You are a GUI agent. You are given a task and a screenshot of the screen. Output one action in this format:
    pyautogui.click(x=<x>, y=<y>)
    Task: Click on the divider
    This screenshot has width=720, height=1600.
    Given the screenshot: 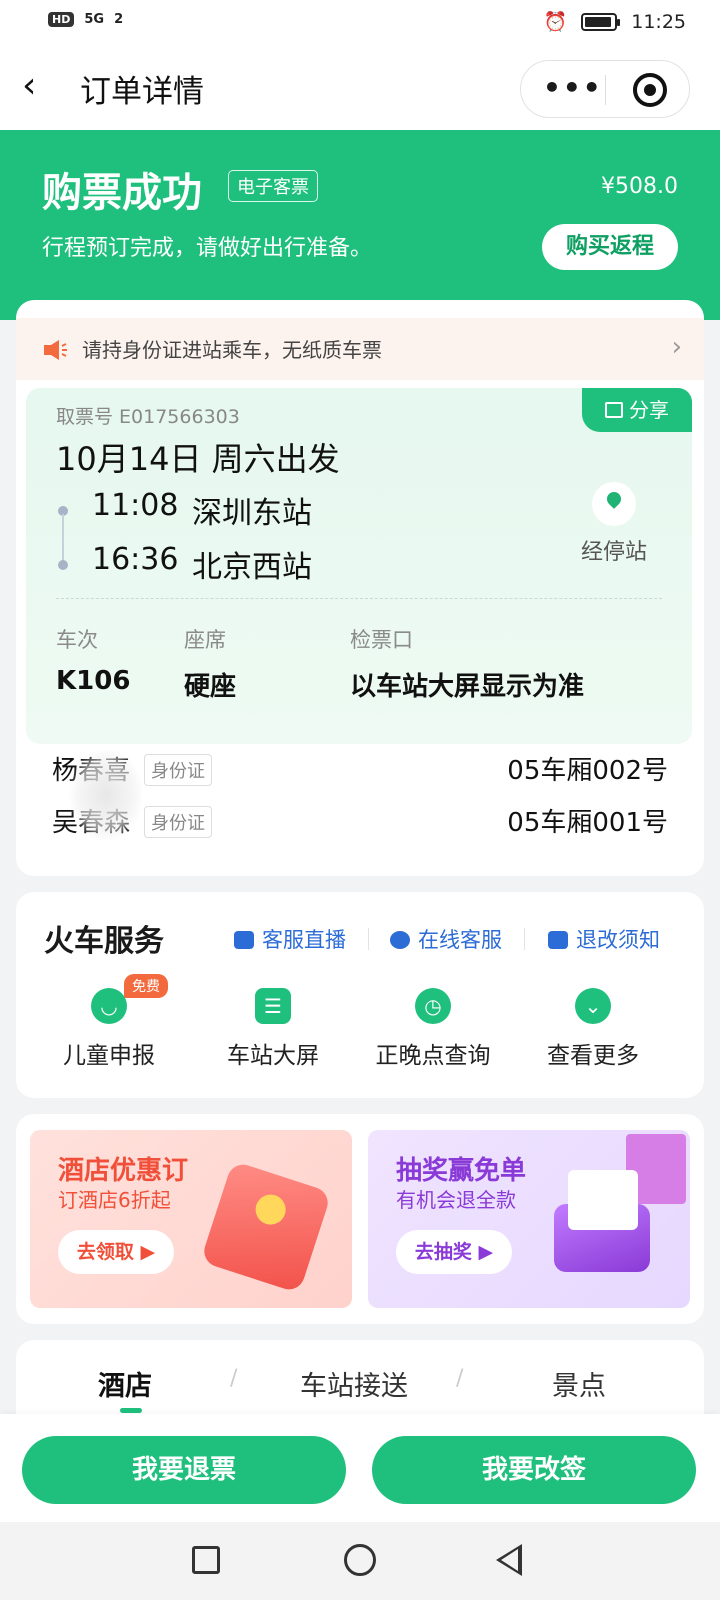 What is the action you would take?
    pyautogui.click(x=359, y=598)
    